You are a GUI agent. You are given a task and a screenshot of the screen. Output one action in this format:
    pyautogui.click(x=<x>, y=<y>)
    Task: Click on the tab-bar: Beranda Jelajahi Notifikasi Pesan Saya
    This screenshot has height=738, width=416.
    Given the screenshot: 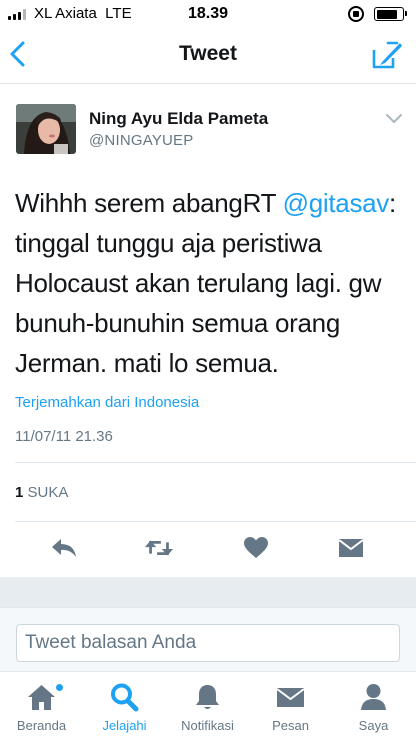 What is the action you would take?
    pyautogui.click(x=208, y=704)
    